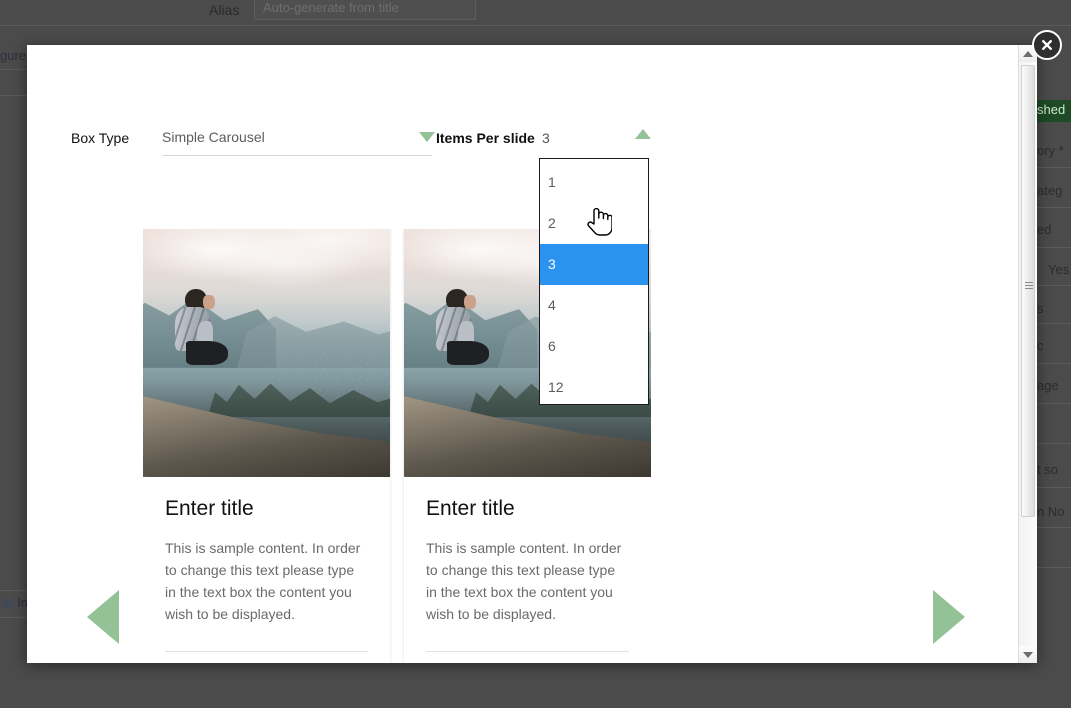  Describe the element at coordinates (8, 602) in the screenshot. I see `image-icon: ▣` at that location.